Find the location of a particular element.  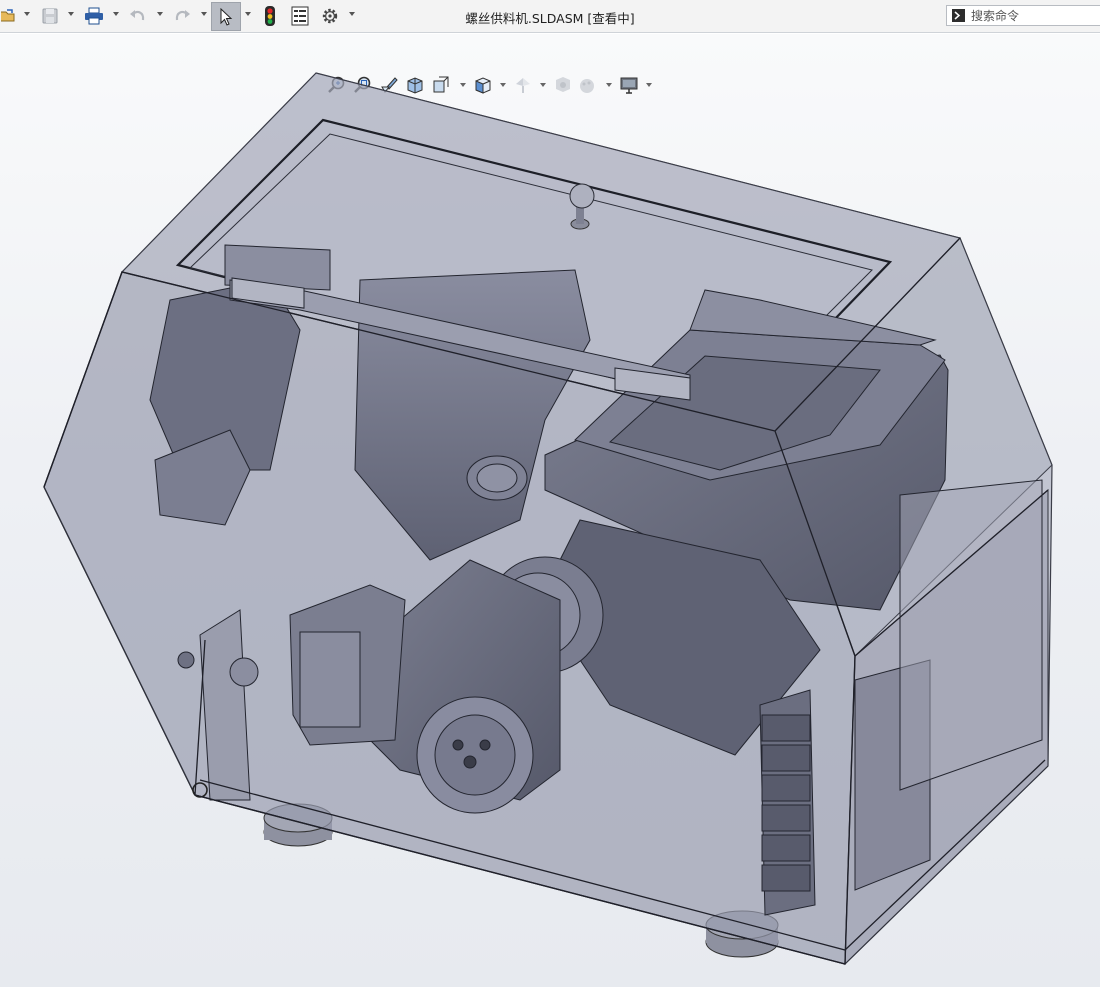

undo-icon is located at coordinates (137, 15).